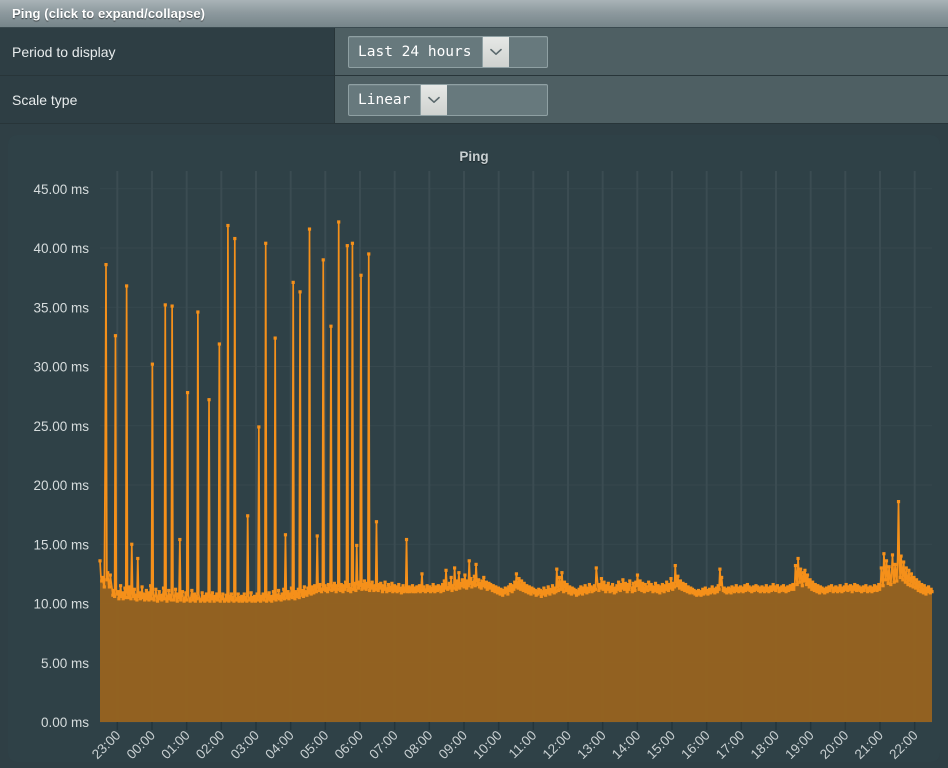 This screenshot has width=948, height=768. I want to click on x-tick-label: 11:00, so click(523, 745).